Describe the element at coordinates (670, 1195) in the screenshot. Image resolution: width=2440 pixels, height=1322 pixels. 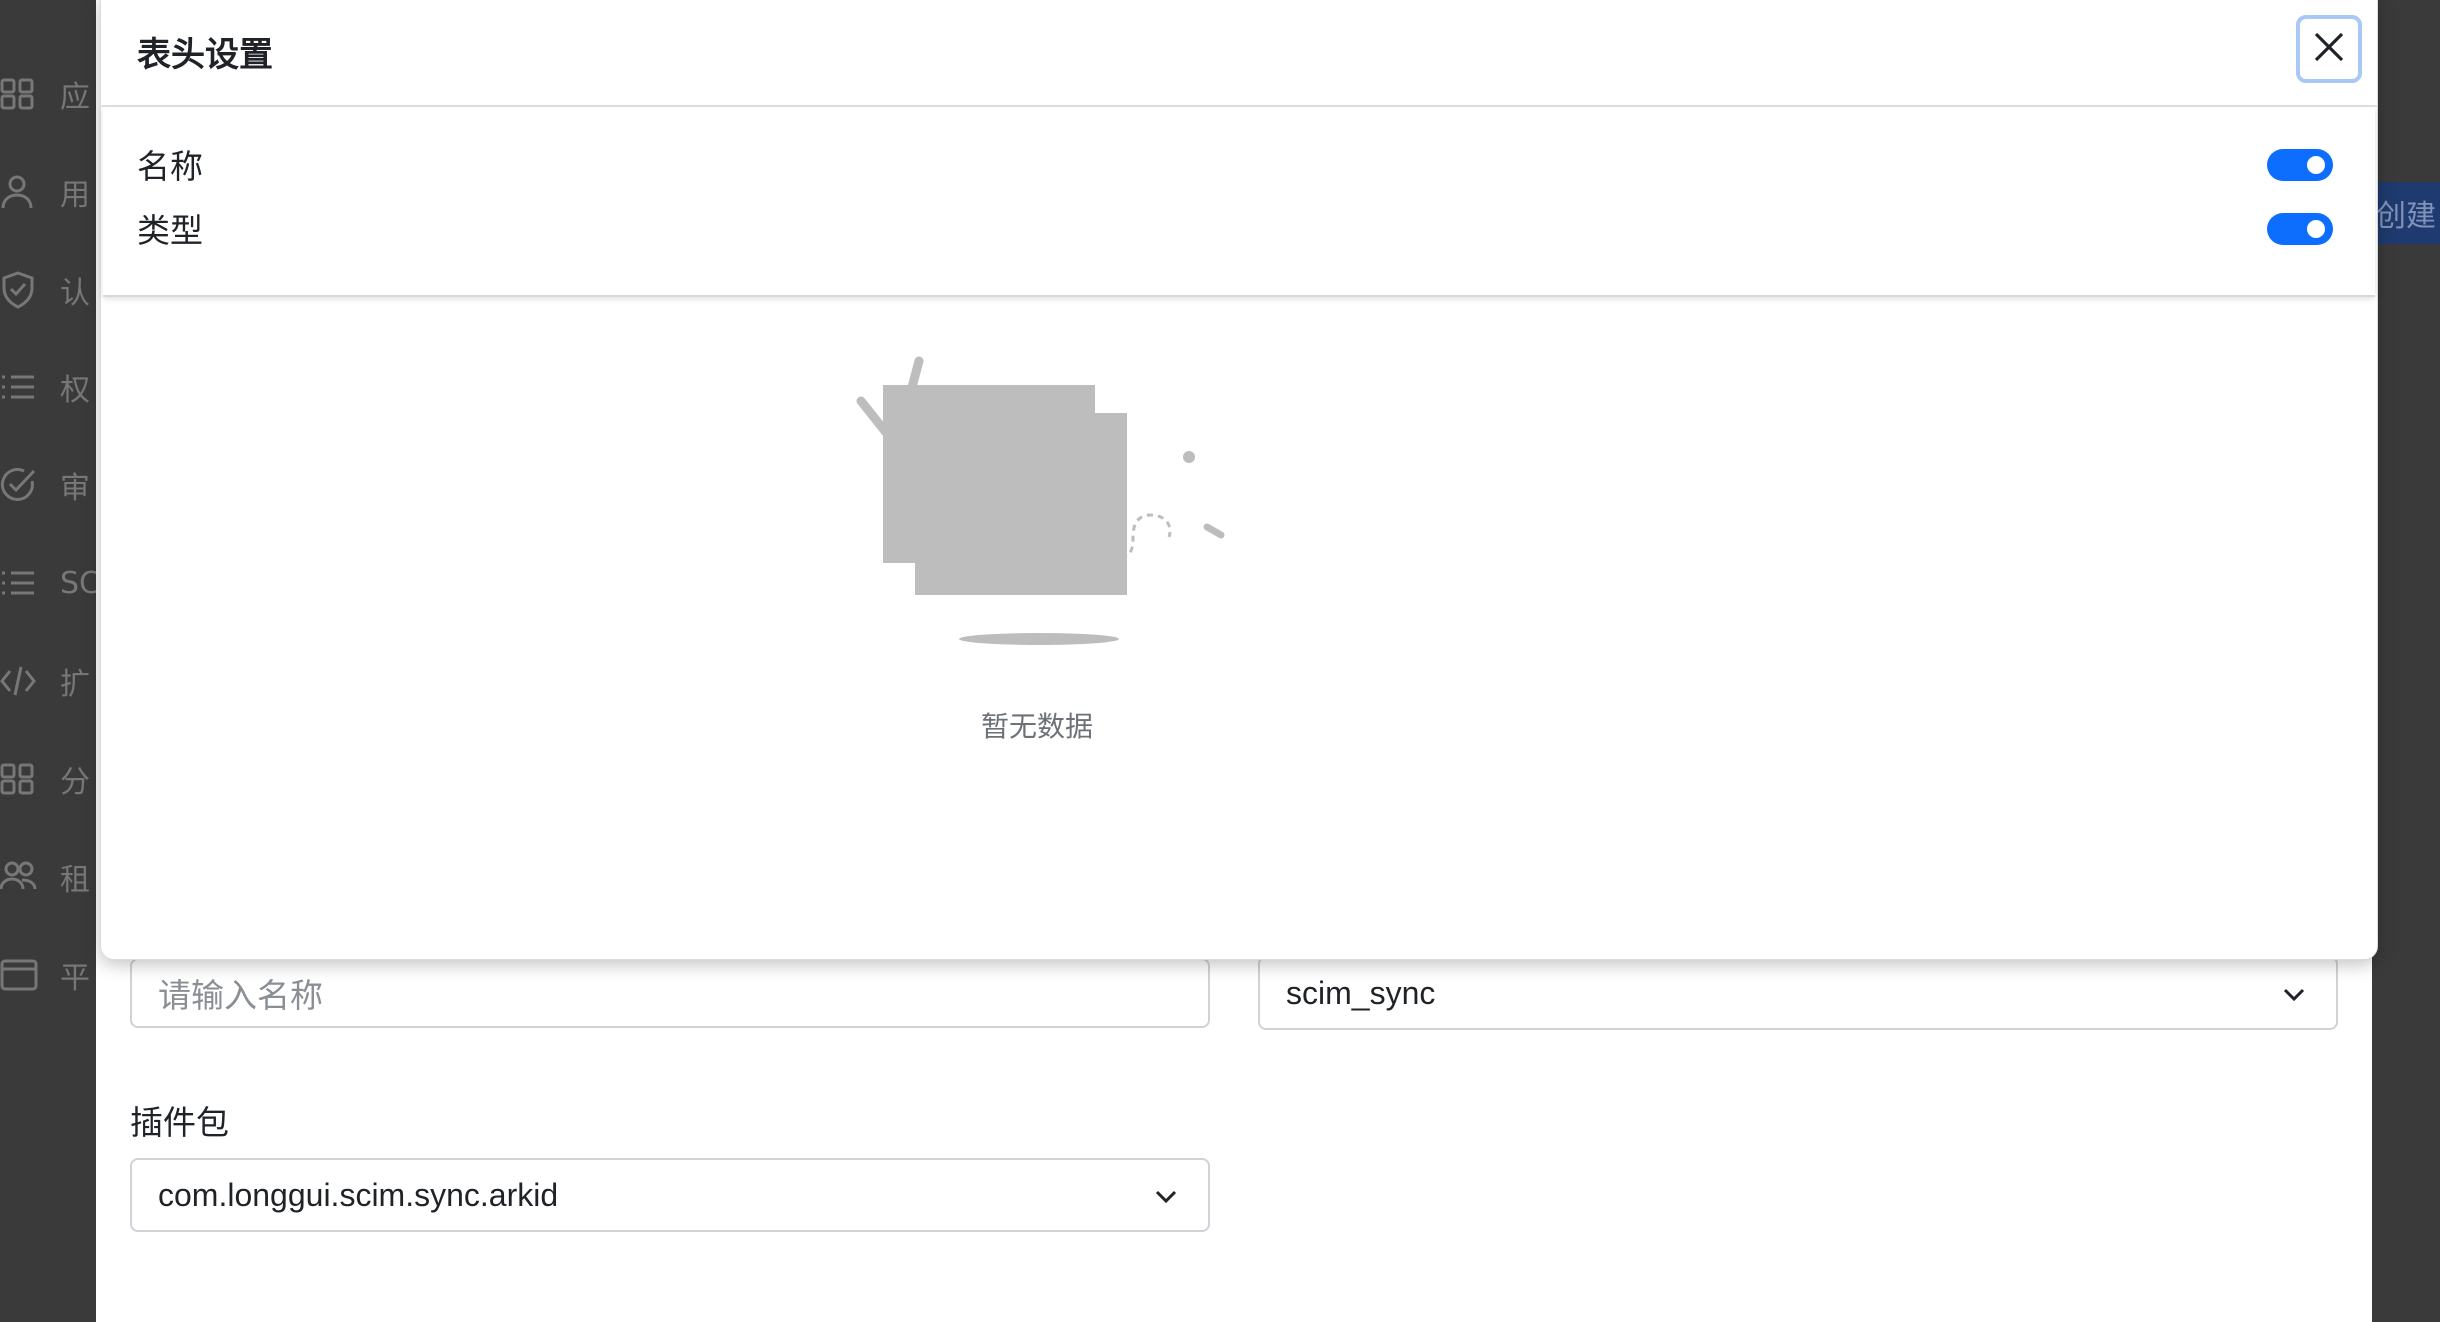
I see `plugin-select: com.longgui.scim.sync.arkid` at that location.